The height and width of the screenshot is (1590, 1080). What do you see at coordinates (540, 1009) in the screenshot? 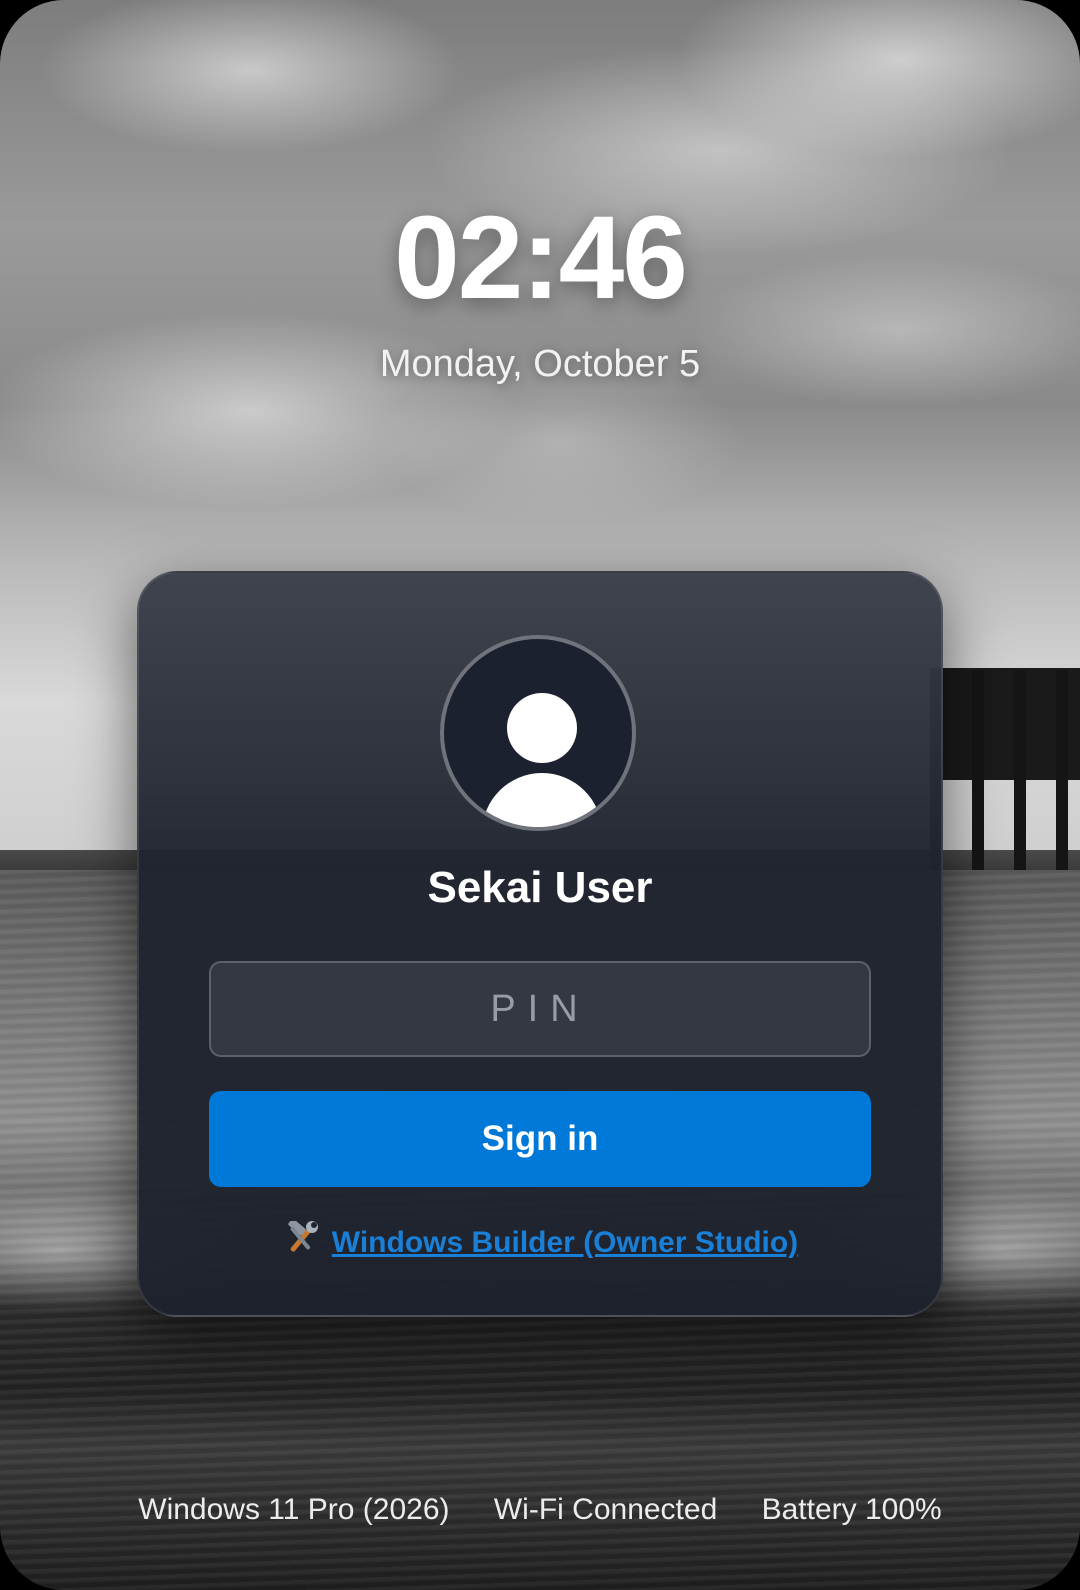
I see `pin-input` at bounding box center [540, 1009].